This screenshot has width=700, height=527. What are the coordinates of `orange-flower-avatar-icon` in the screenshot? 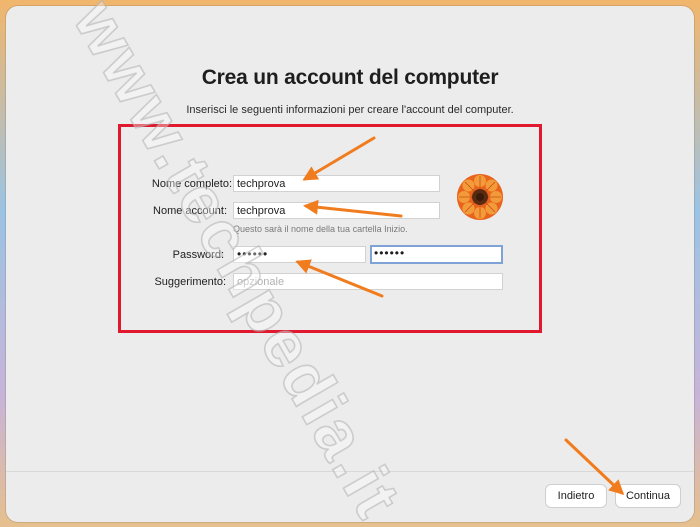 It's located at (480, 197).